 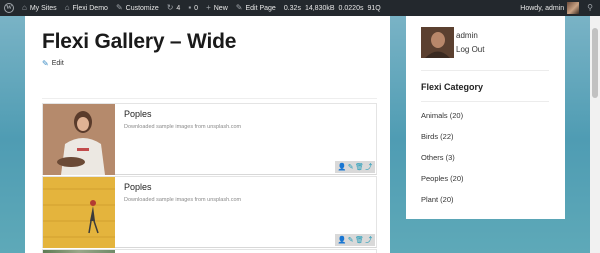 I want to click on query-monitor-menu: 0.32s 14,830kB 0.0220s 91Q, so click(x=332, y=8).